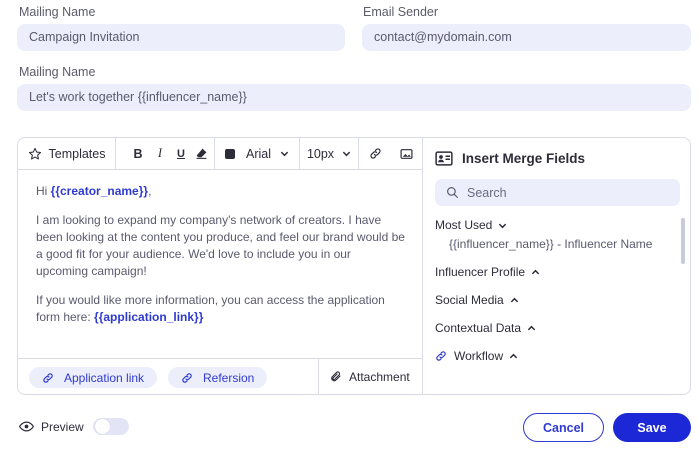 The width and height of the screenshot is (700, 451). What do you see at coordinates (201, 153) in the screenshot?
I see `eraser-icon` at bounding box center [201, 153].